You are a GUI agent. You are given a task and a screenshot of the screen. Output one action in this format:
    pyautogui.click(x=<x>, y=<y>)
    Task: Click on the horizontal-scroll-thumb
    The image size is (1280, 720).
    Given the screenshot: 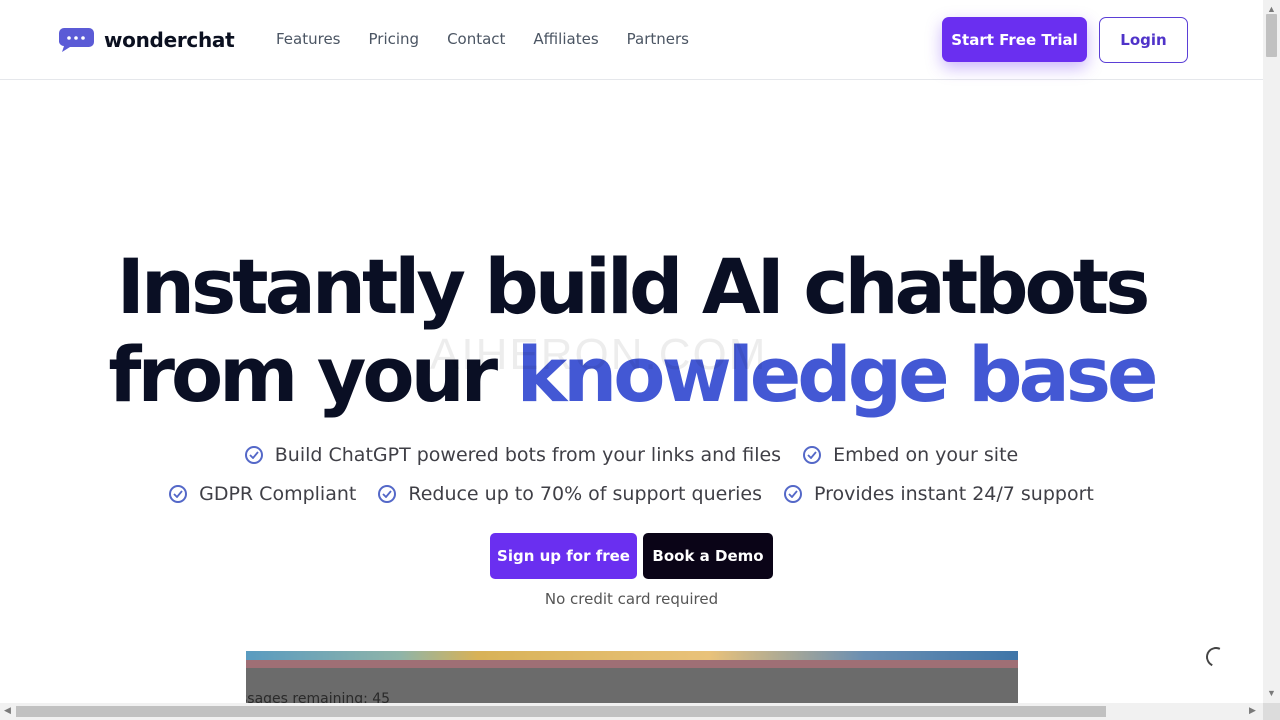 What is the action you would take?
    pyautogui.click(x=561, y=711)
    